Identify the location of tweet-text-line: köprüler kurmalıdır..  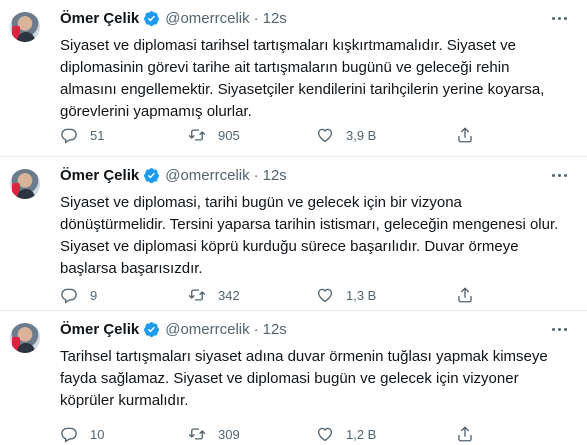
(124, 400).